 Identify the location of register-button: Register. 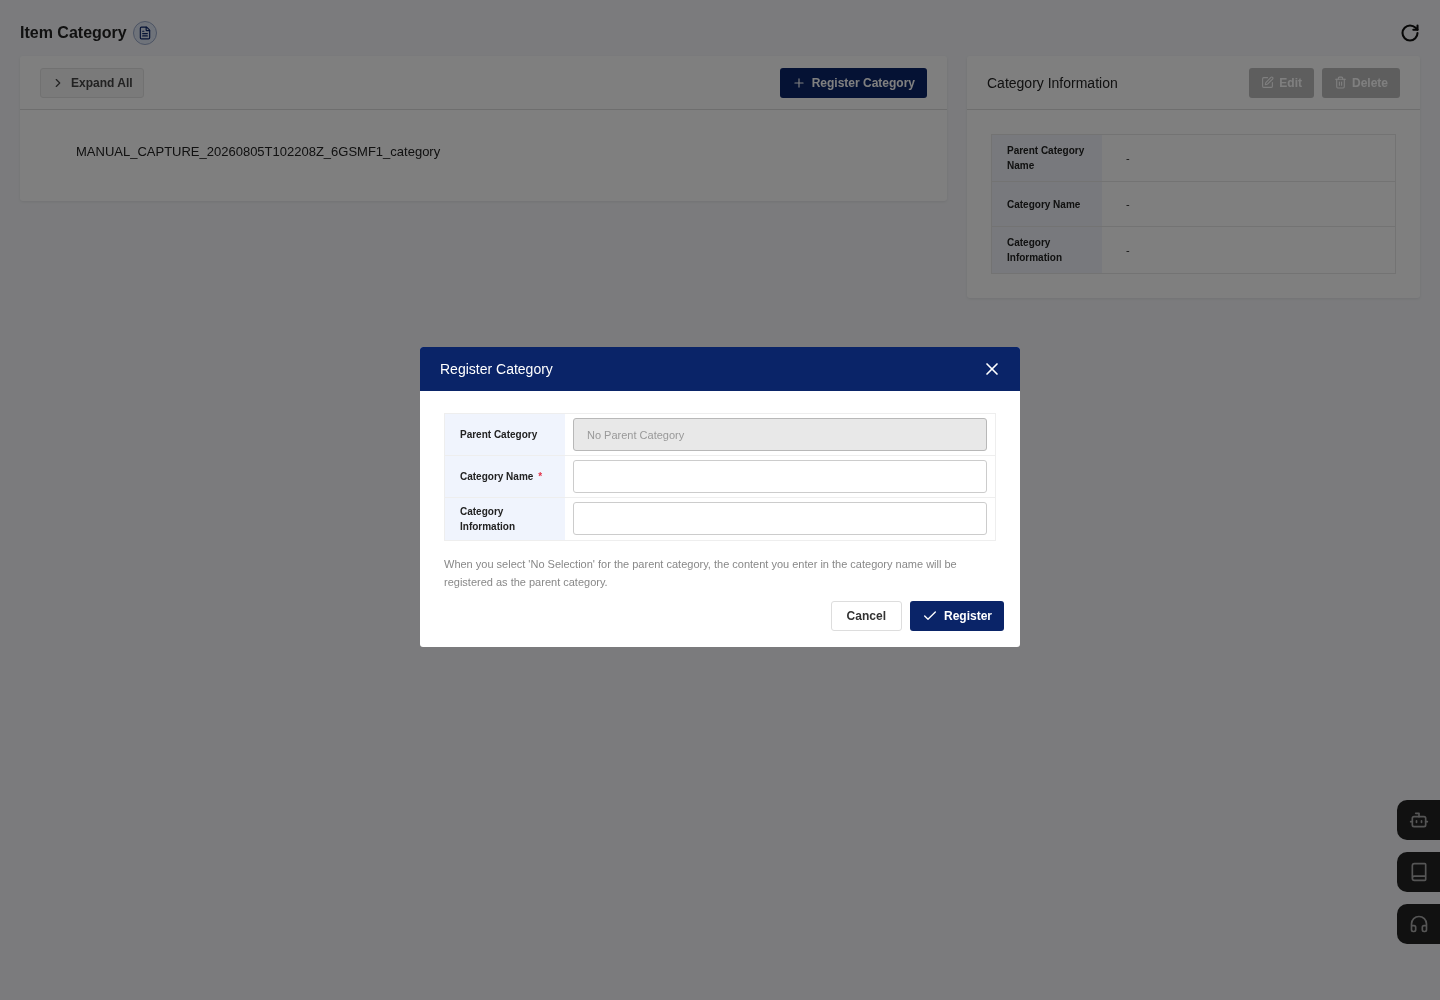
(956, 616).